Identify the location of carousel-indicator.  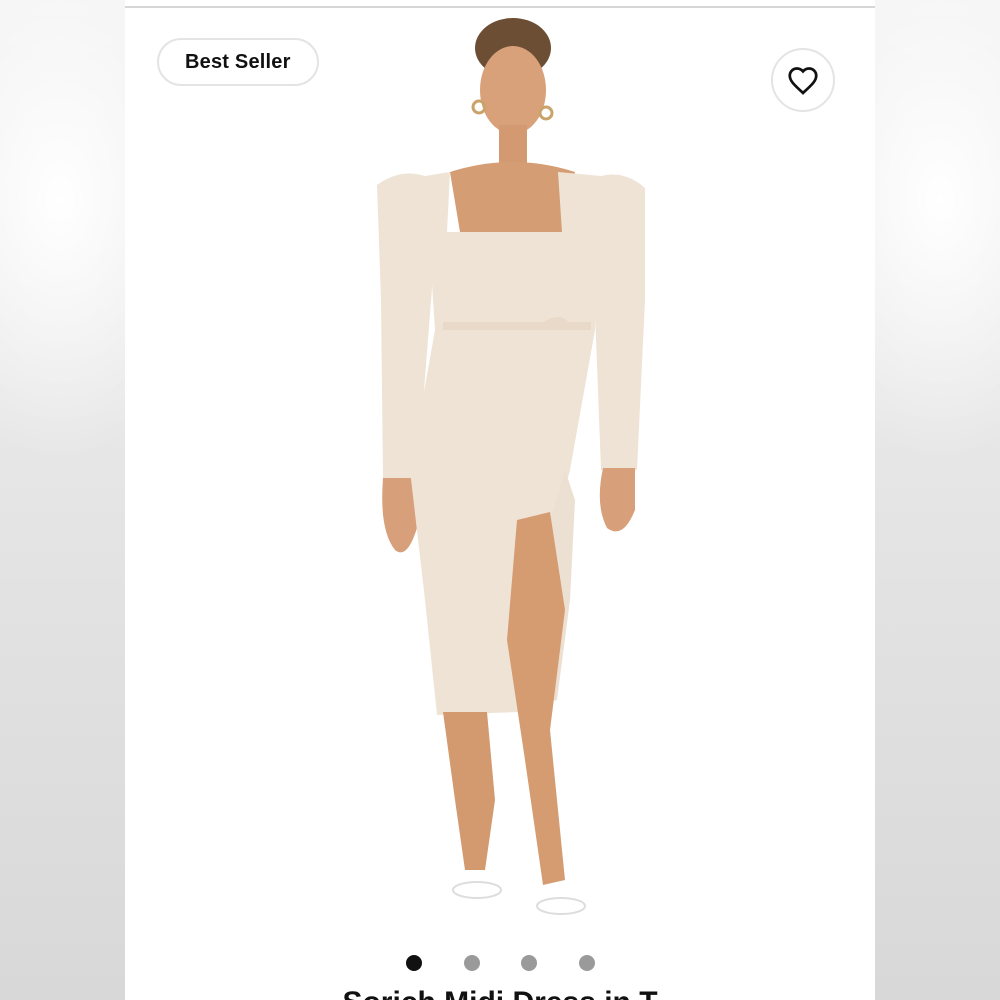
(500, 963).